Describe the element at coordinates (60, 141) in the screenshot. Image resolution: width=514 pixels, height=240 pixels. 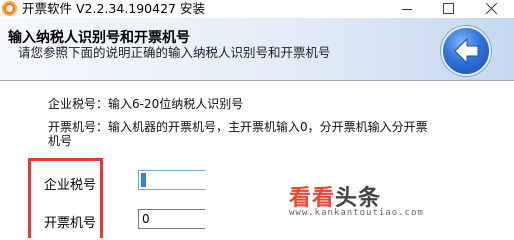
I see `invoice-machine-instruction-cont: 机号` at that location.